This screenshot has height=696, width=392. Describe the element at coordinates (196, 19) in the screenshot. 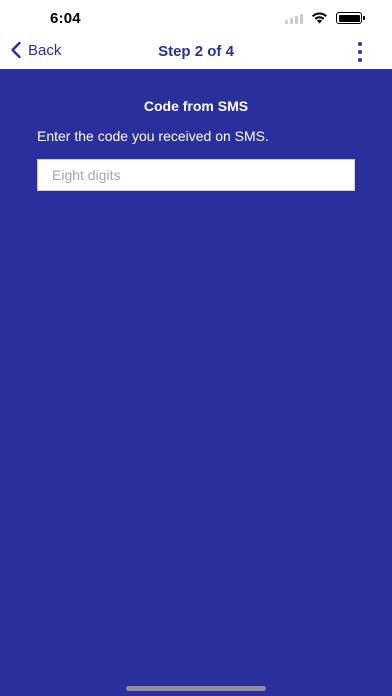

I see `status-bar: 6:04` at that location.